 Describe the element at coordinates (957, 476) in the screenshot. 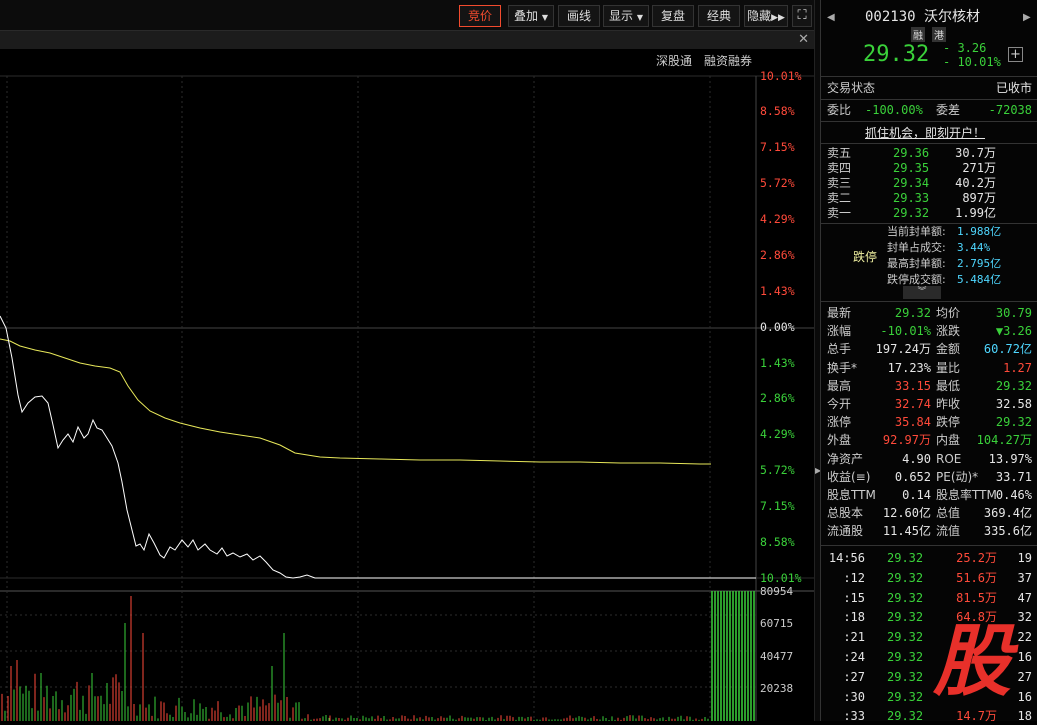

I see `quote-label: PE(动)*` at that location.